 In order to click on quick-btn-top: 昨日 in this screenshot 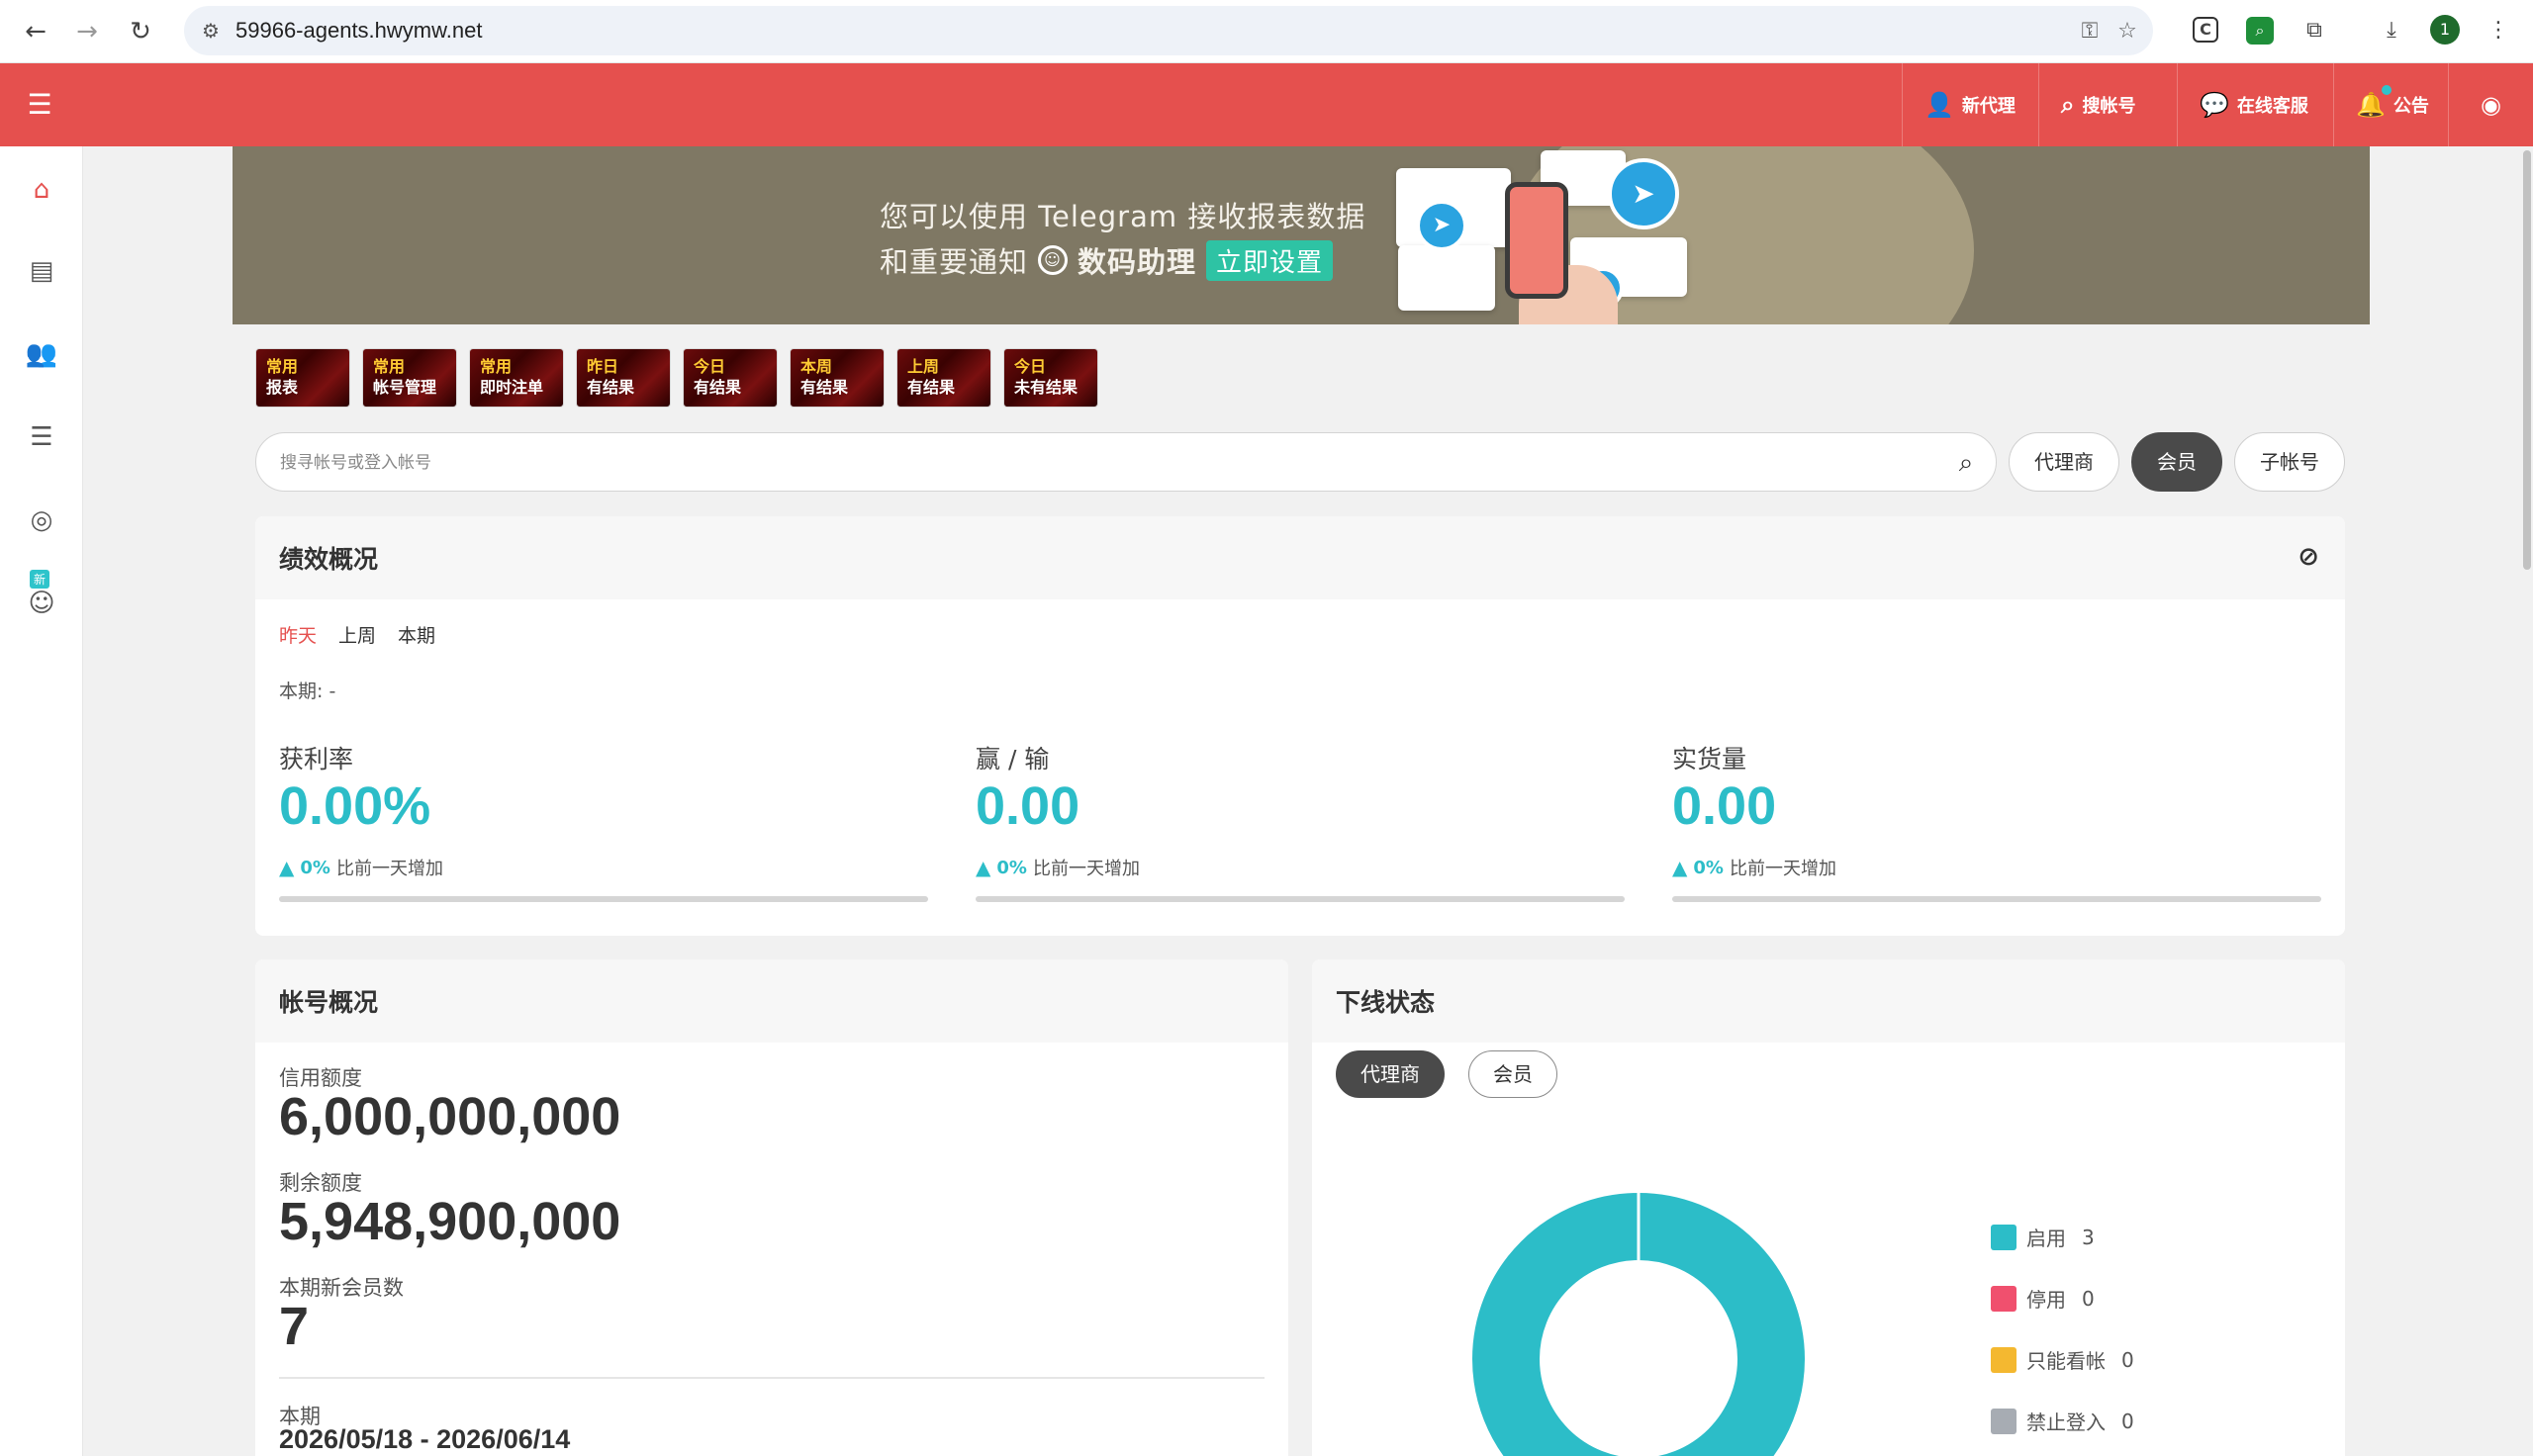, I will do `click(603, 366)`.